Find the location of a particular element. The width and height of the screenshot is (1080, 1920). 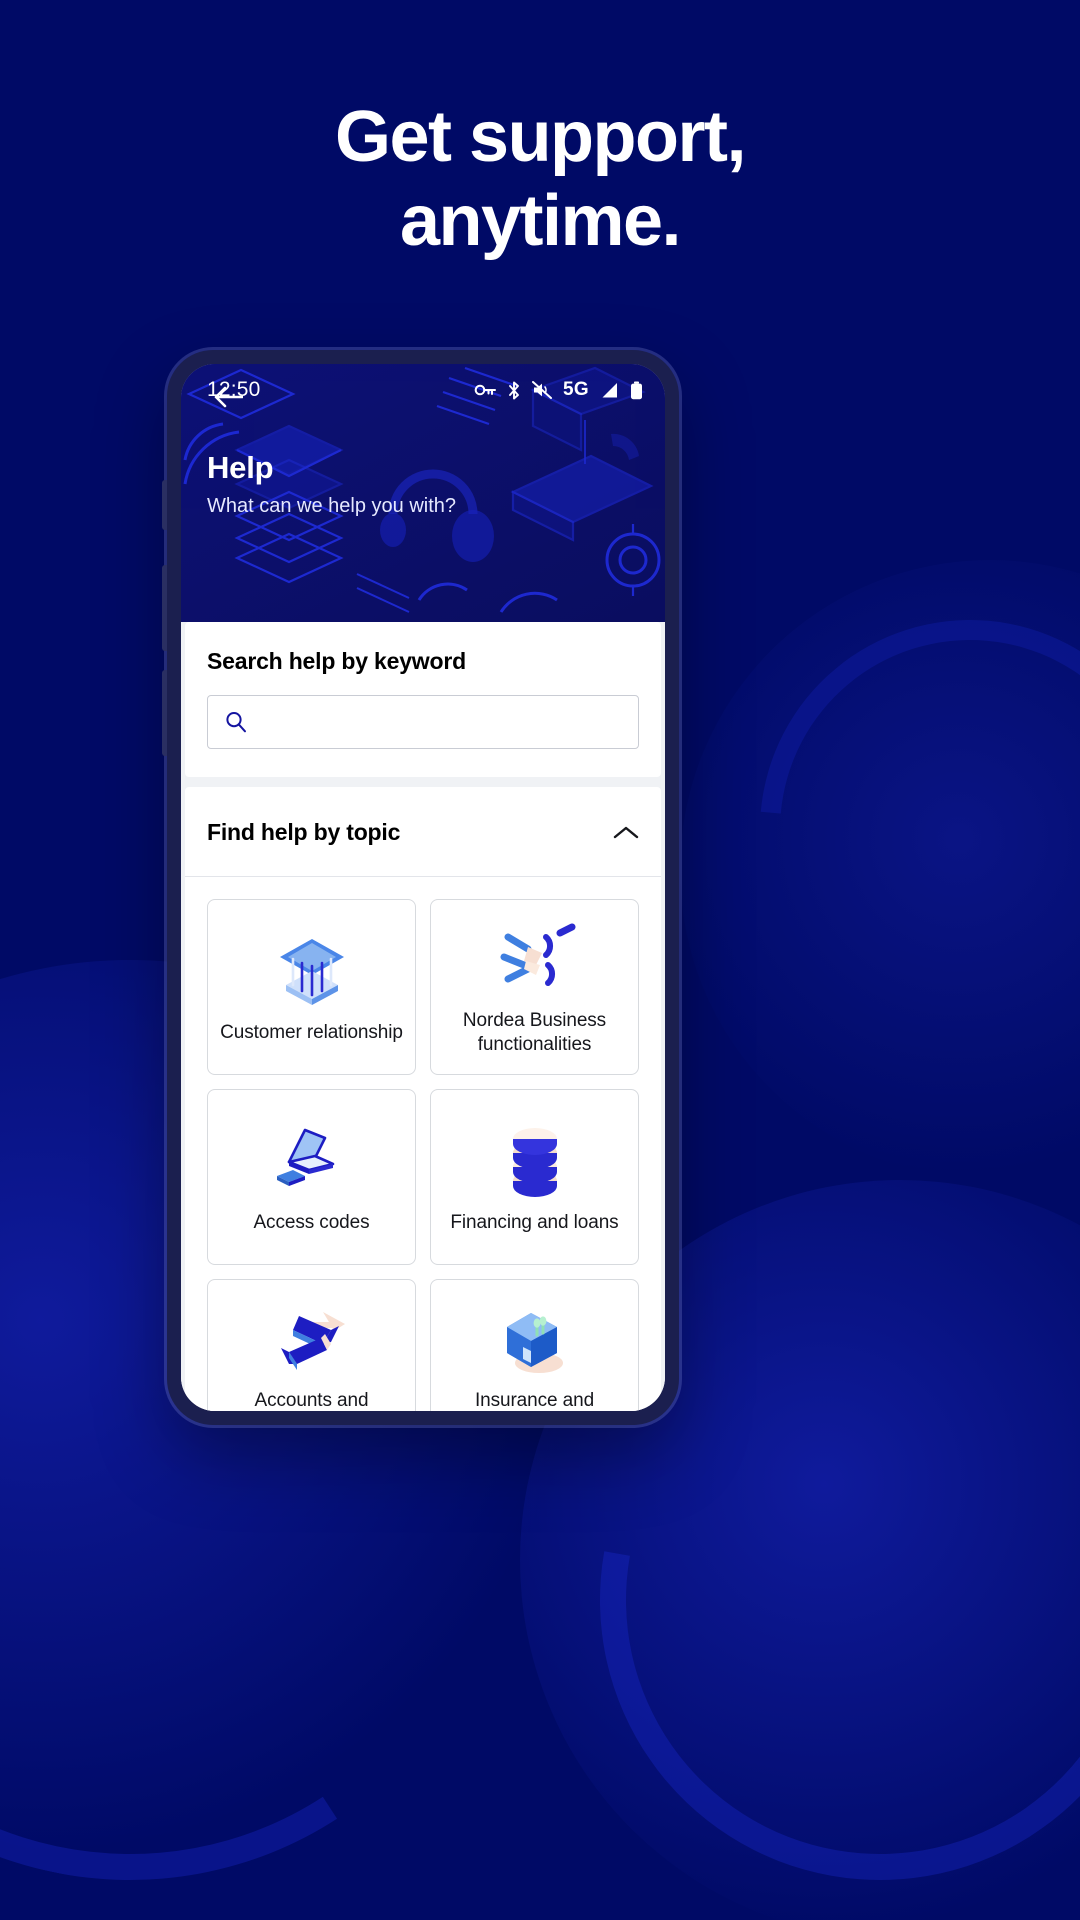

mute-icon is located at coordinates (542, 390).